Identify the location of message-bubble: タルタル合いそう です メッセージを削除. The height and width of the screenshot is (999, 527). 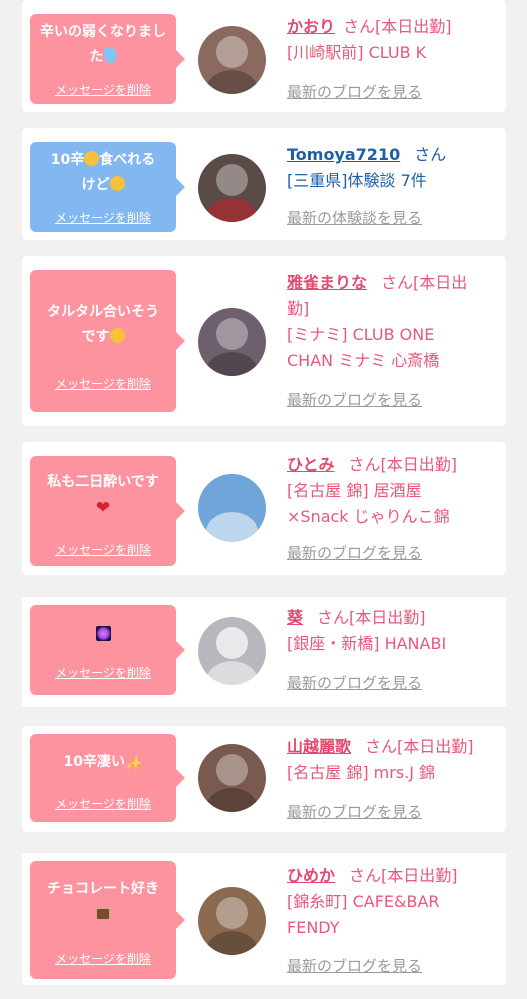
(107, 341).